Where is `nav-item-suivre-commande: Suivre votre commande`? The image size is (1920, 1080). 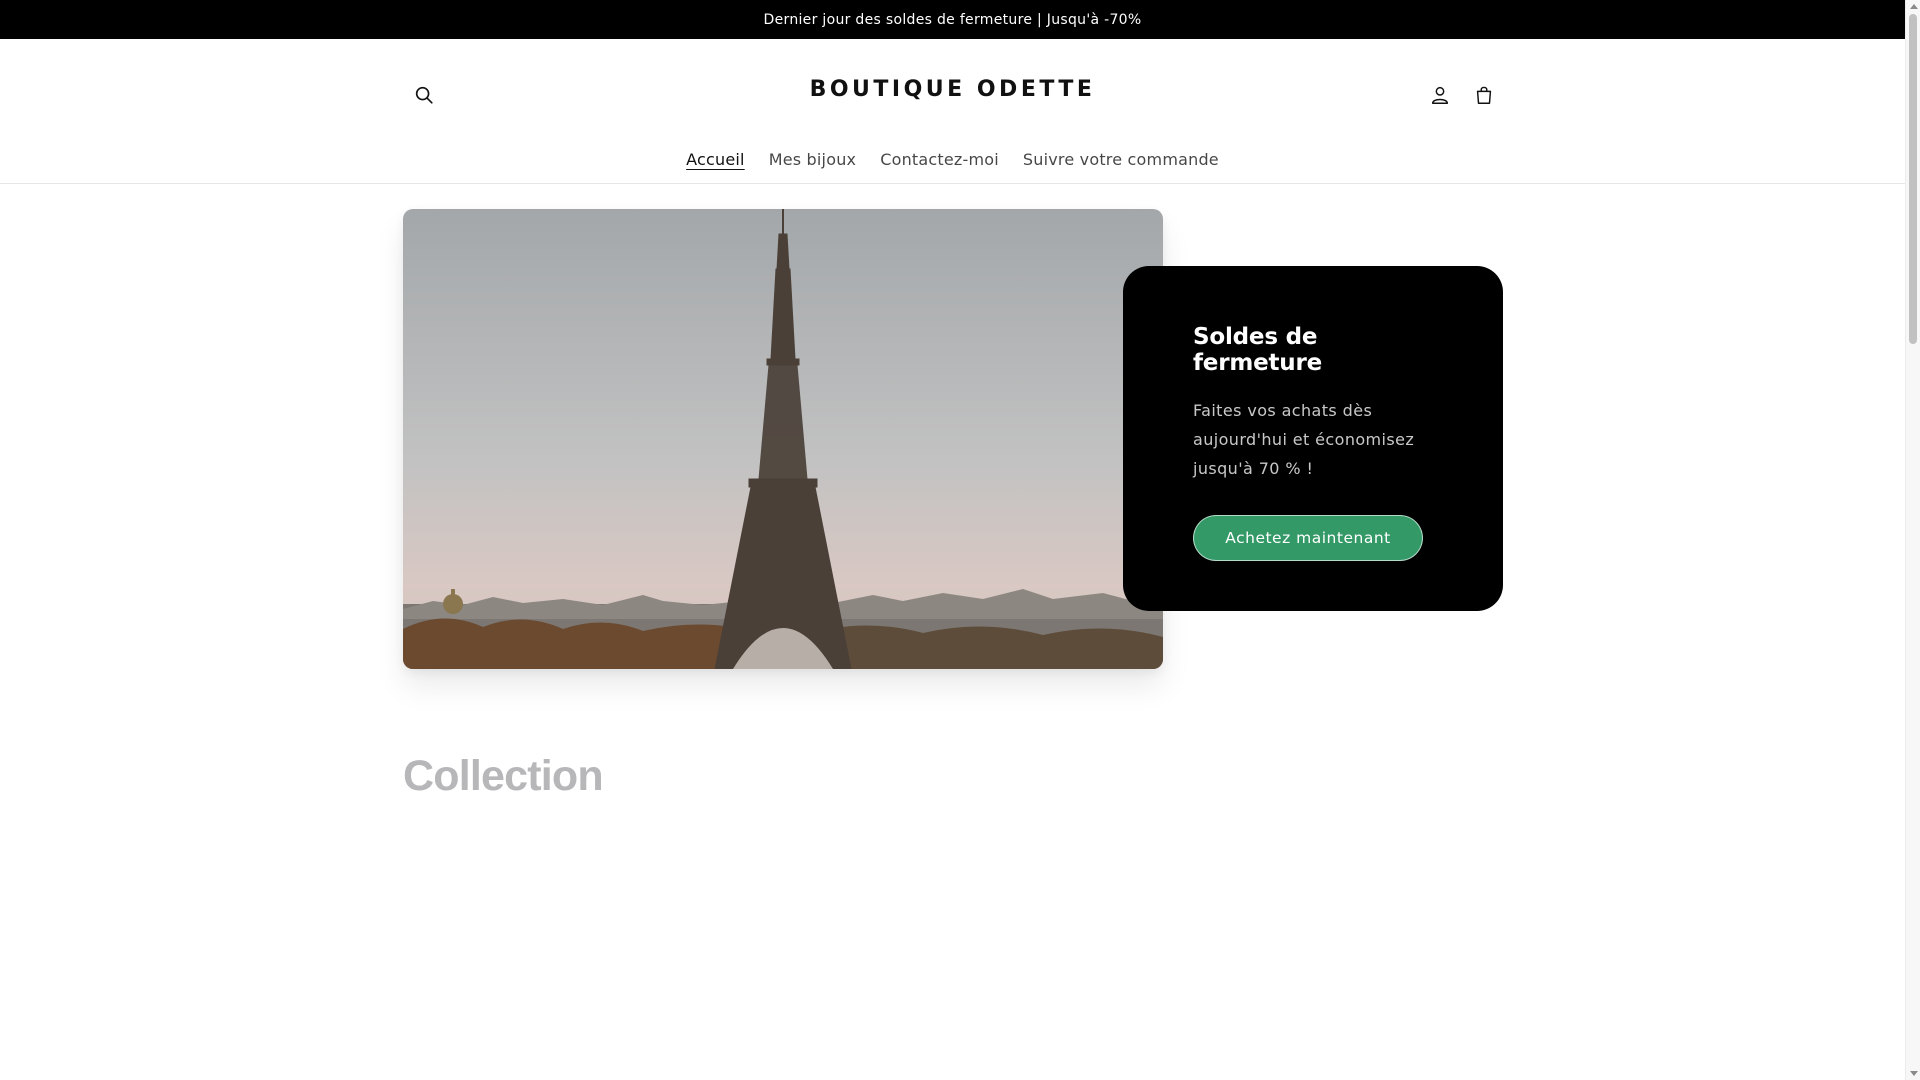
nav-item-suivre-commande: Suivre votre commande is located at coordinates (1121, 159).